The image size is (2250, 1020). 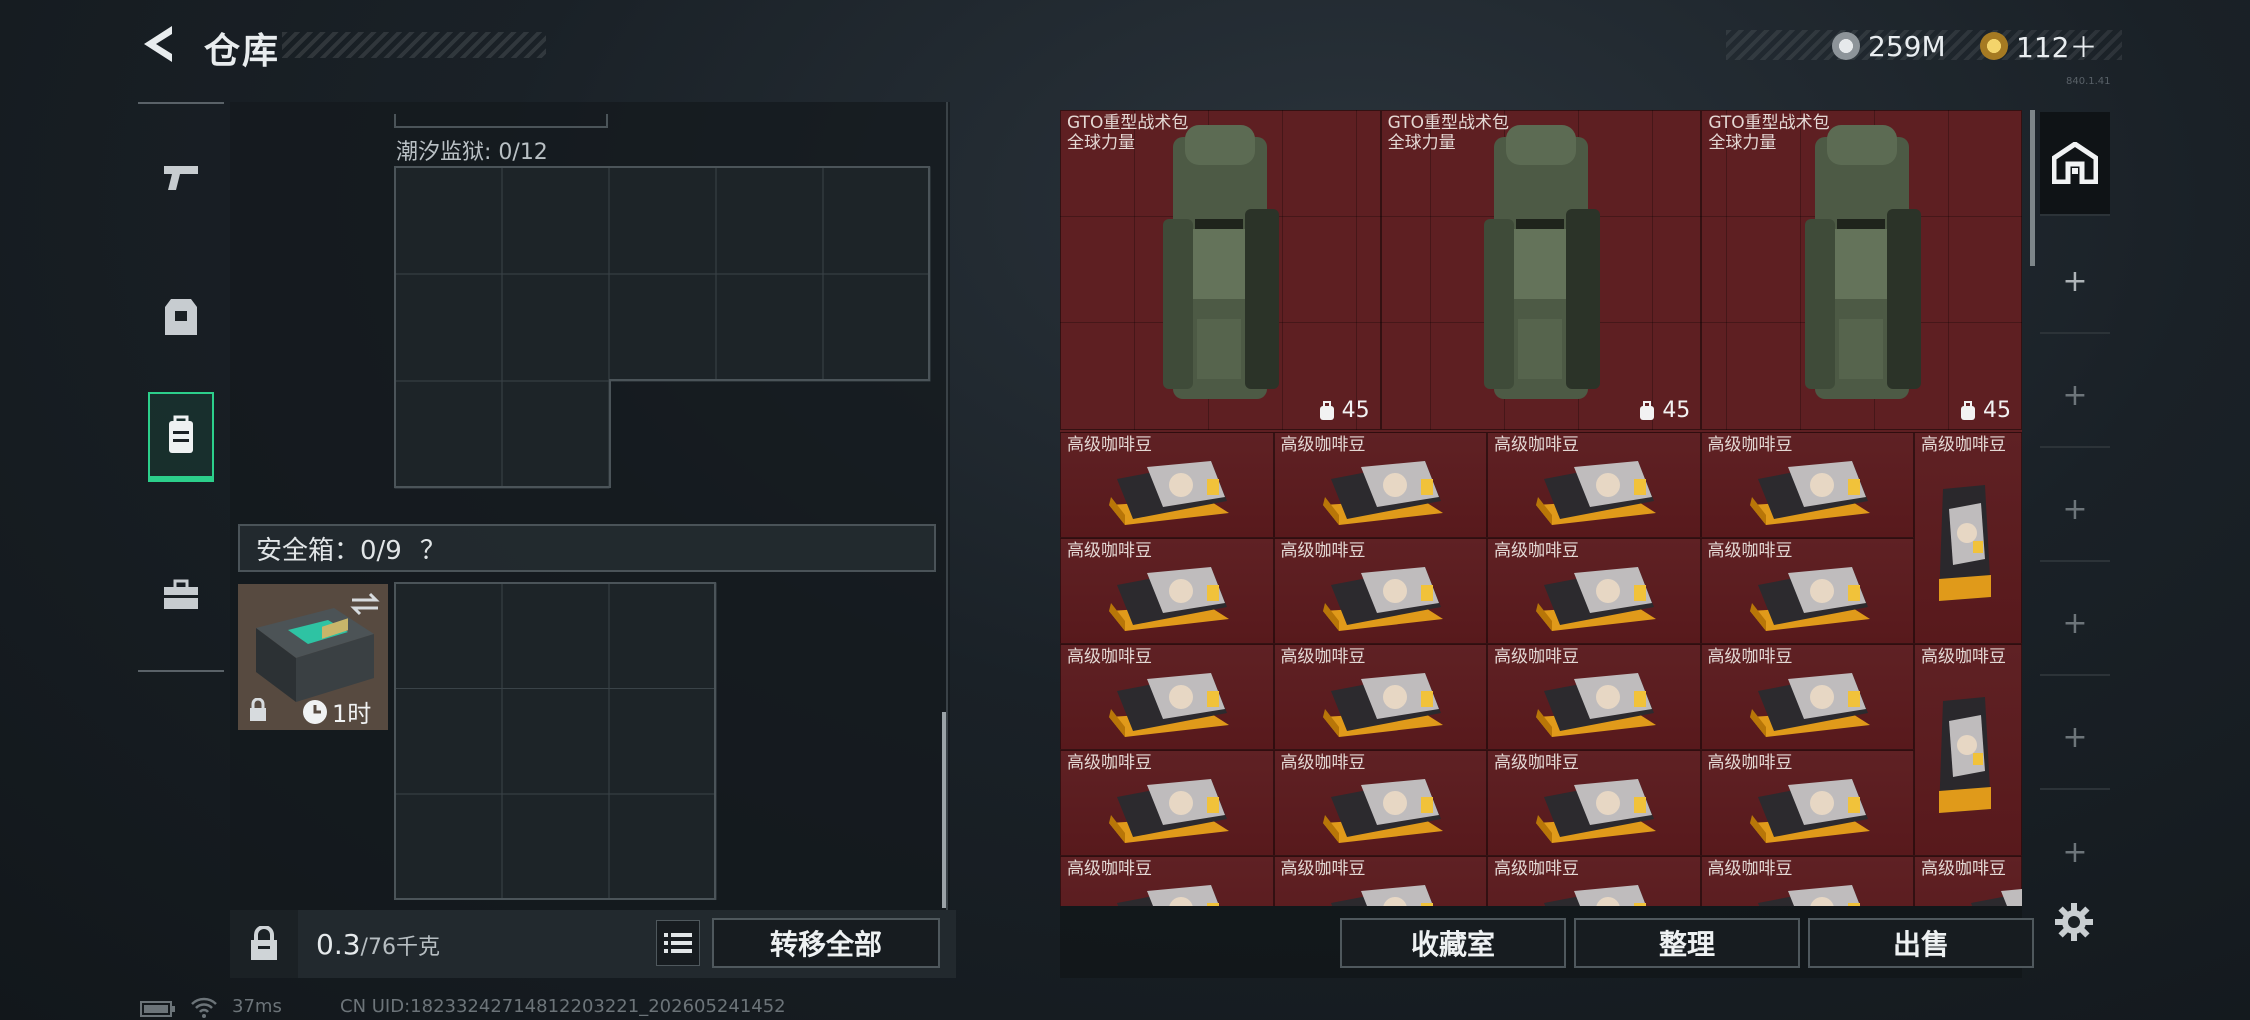 I want to click on rail-item-weapons, so click(x=181, y=177).